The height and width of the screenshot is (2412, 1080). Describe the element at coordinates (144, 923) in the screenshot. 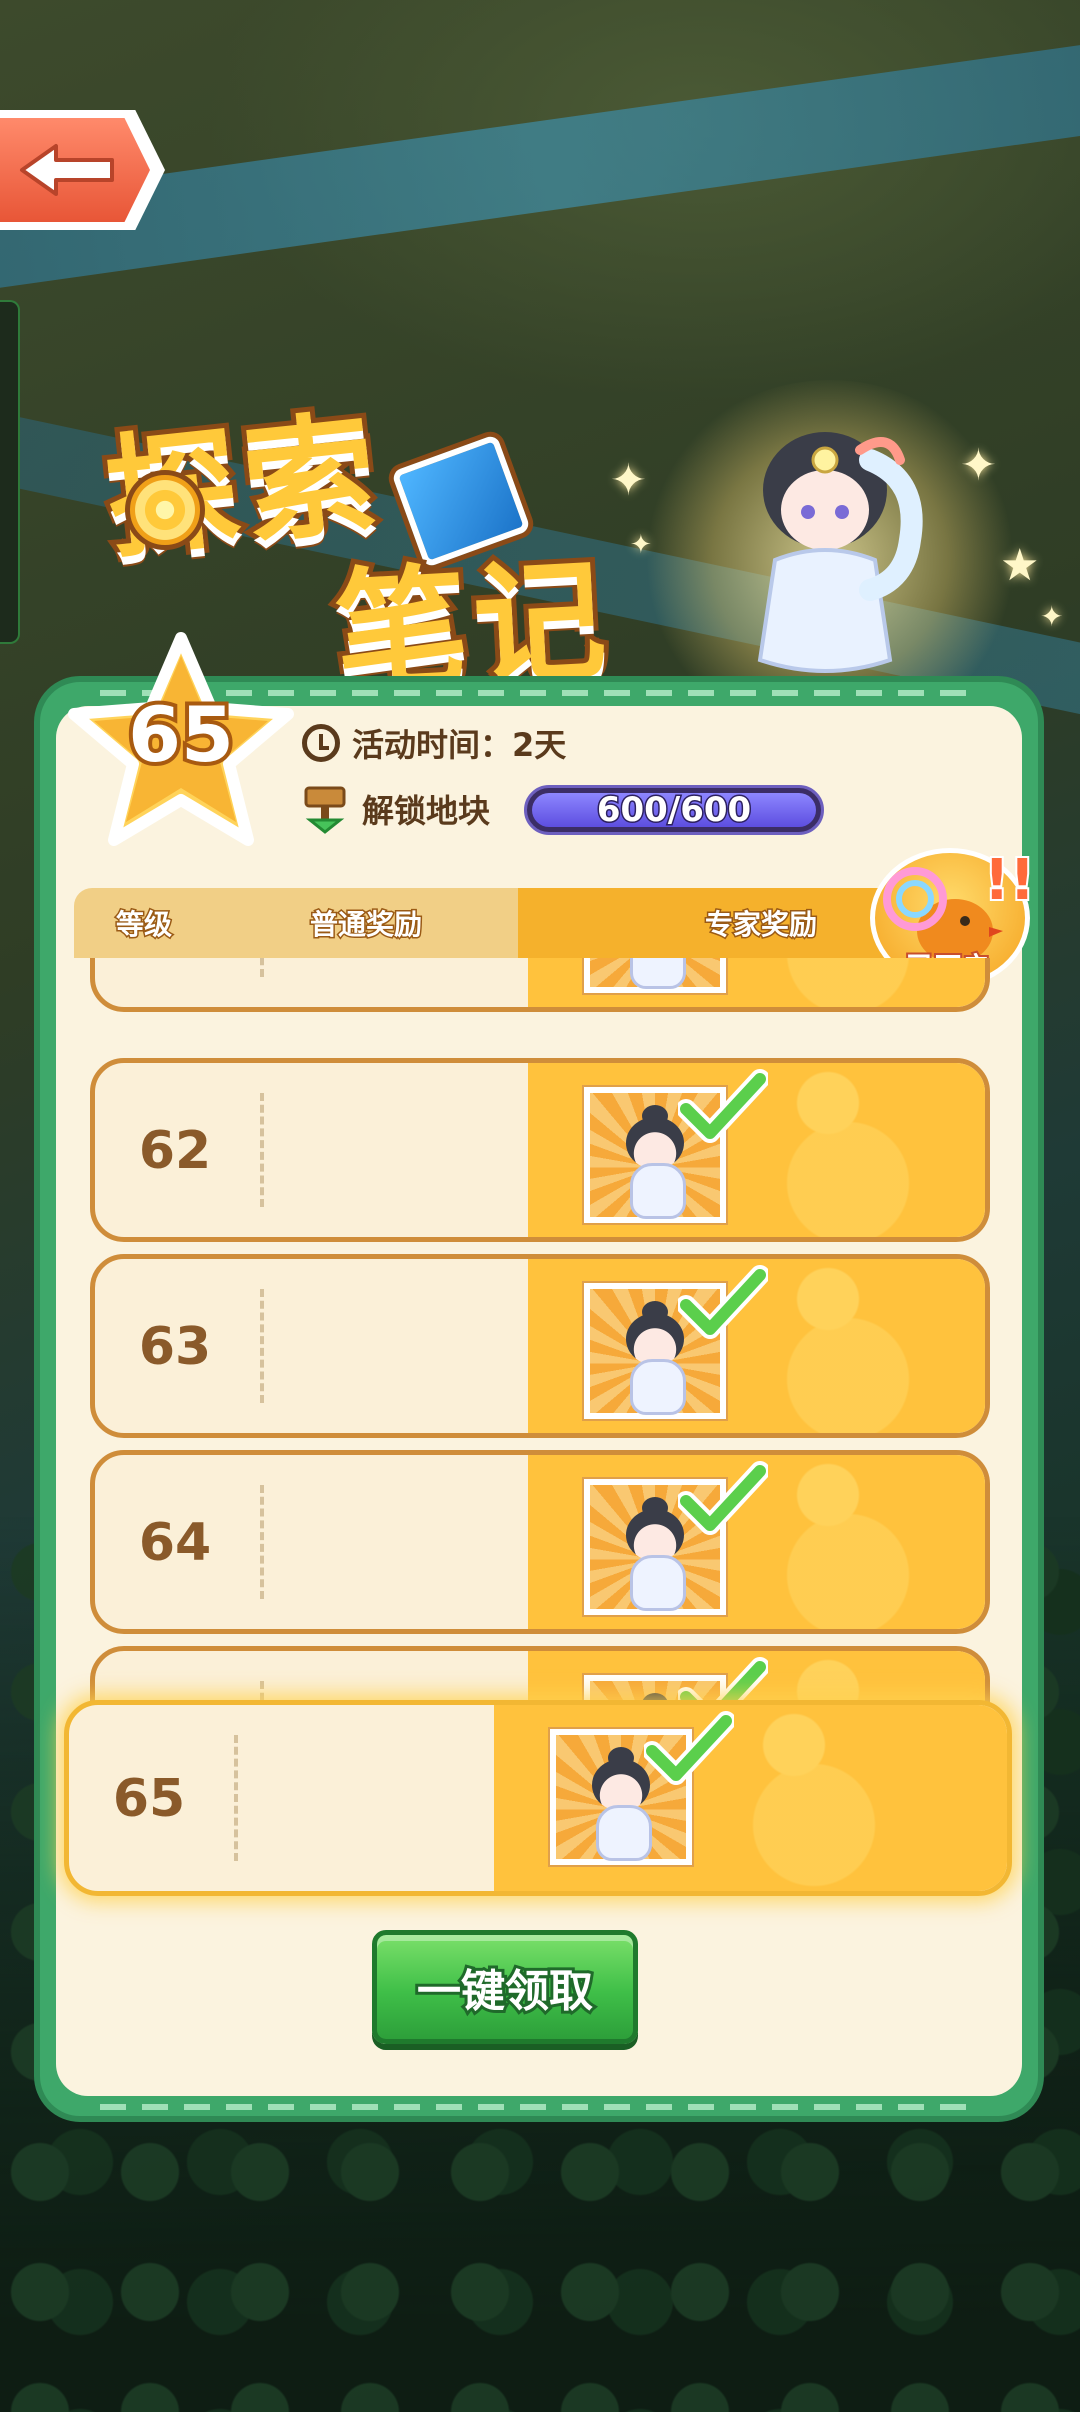

I see `column-level: 等级` at that location.